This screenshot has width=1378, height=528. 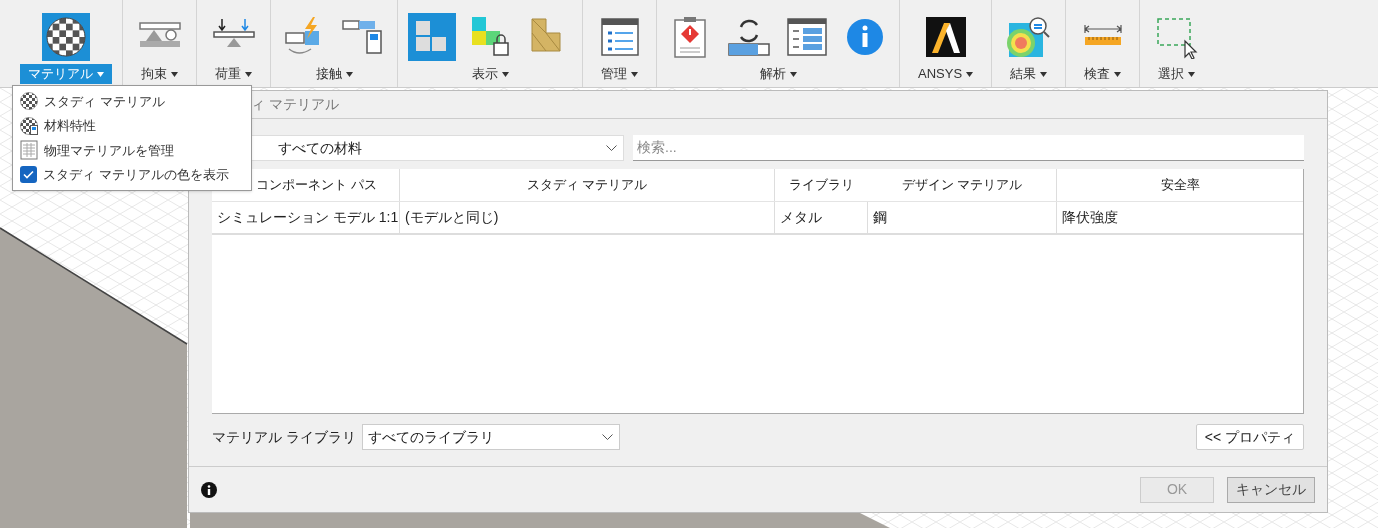 What do you see at coordinates (821, 185) in the screenshot?
I see `column-header: ライブラリ` at bounding box center [821, 185].